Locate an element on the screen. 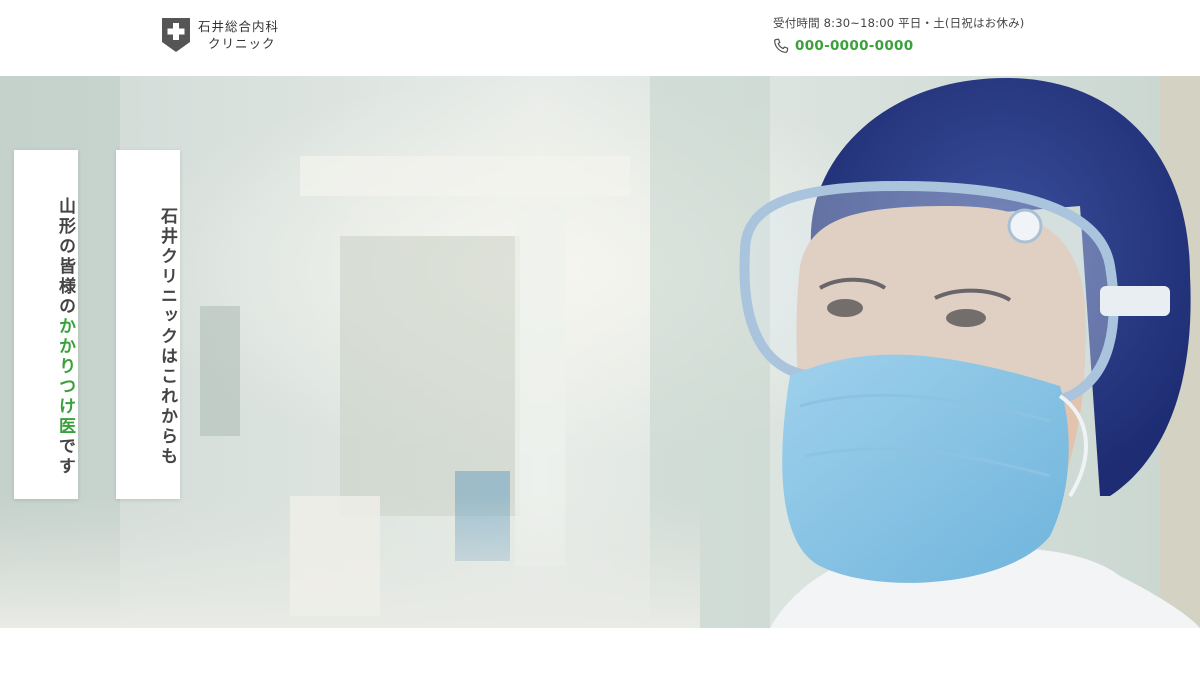  phone-number-link: 000-0000-0000 is located at coordinates (854, 46).